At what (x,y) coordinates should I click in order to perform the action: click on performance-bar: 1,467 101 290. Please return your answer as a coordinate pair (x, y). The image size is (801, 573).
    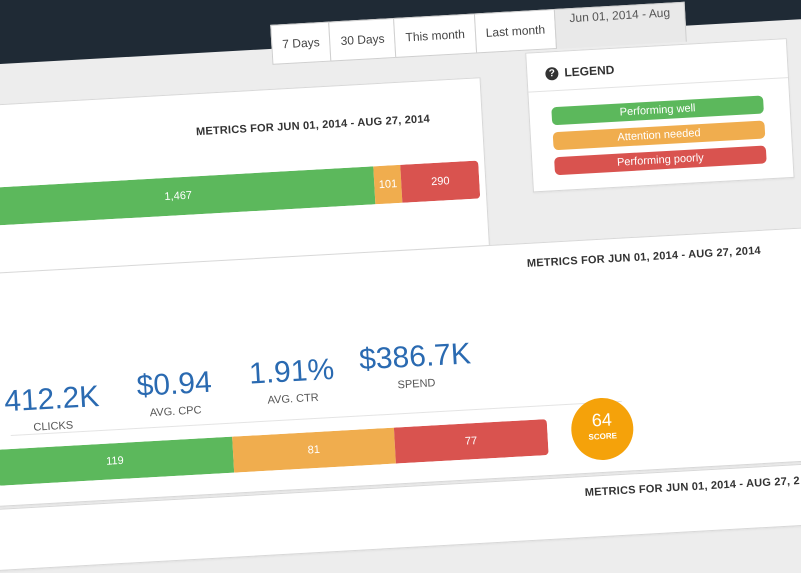
    Looking at the image, I should click on (240, 193).